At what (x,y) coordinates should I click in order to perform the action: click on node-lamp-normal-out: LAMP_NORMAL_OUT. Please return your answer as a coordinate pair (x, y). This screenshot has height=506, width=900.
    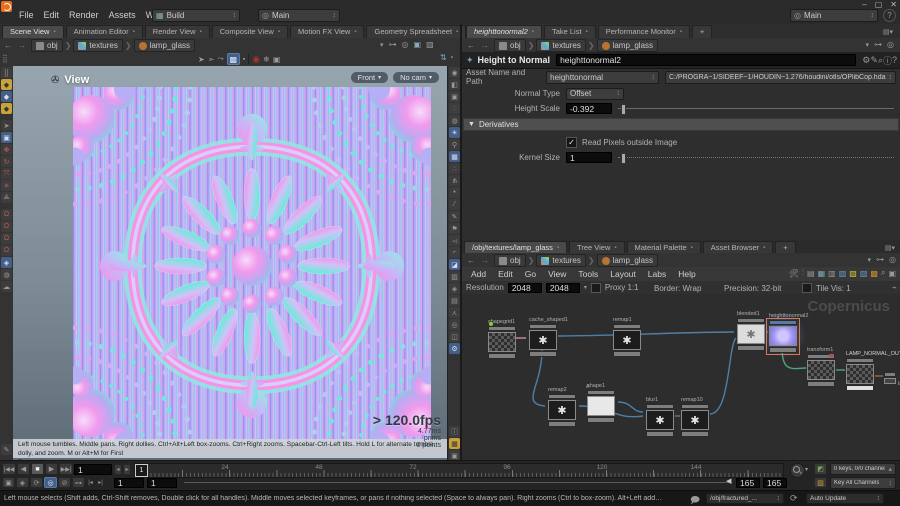
    Looking at the image, I should click on (872, 371).